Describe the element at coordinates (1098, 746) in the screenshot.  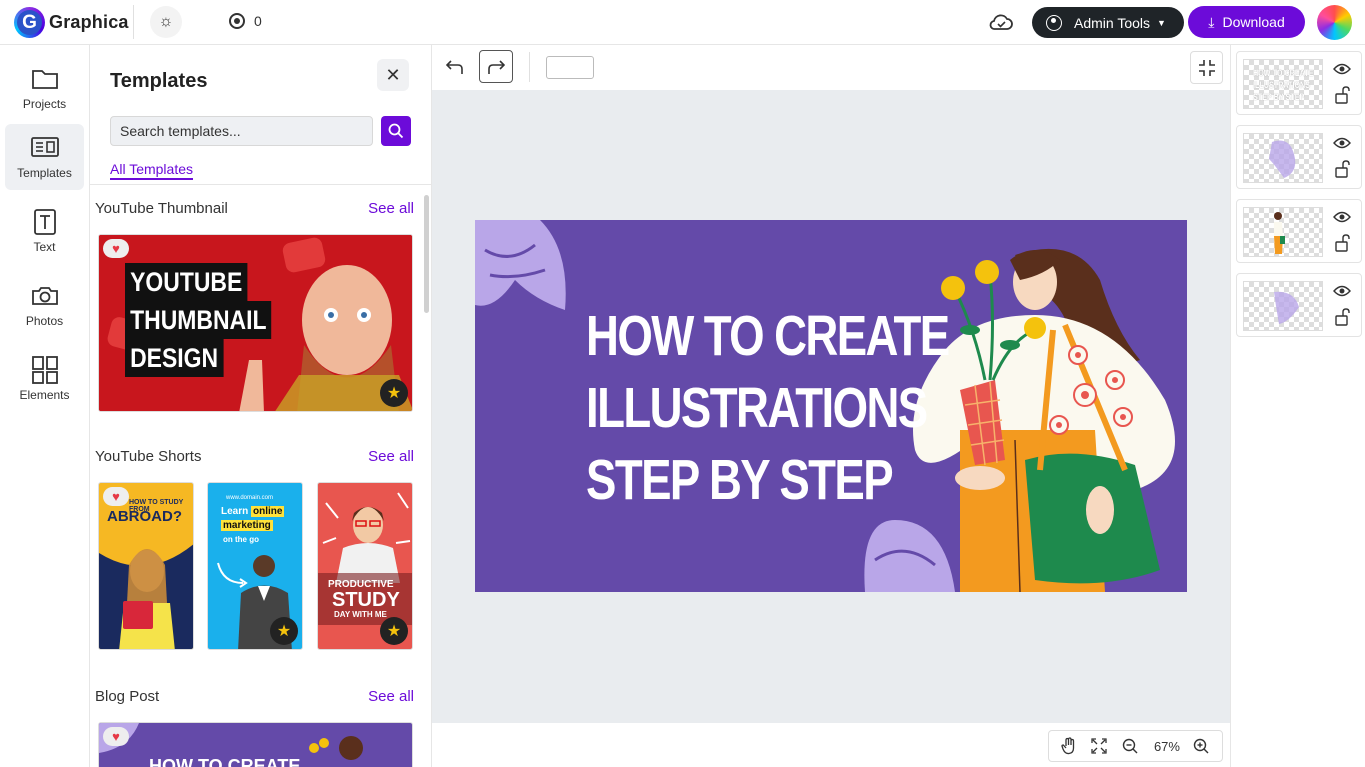
I see `fit-screen-icon` at that location.